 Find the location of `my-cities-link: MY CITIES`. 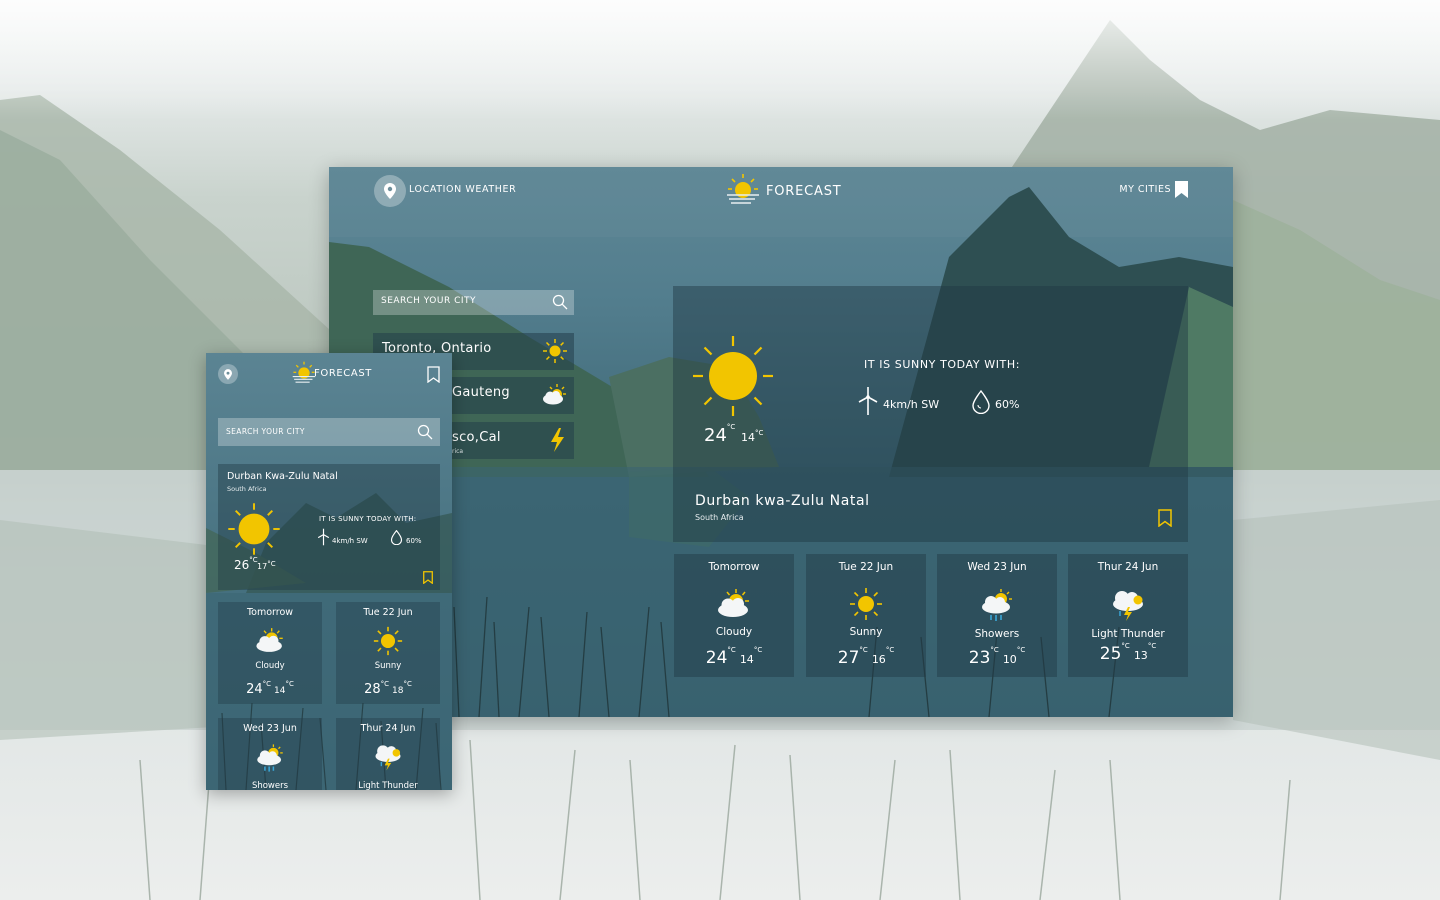

my-cities-link: MY CITIES is located at coordinates (1145, 189).